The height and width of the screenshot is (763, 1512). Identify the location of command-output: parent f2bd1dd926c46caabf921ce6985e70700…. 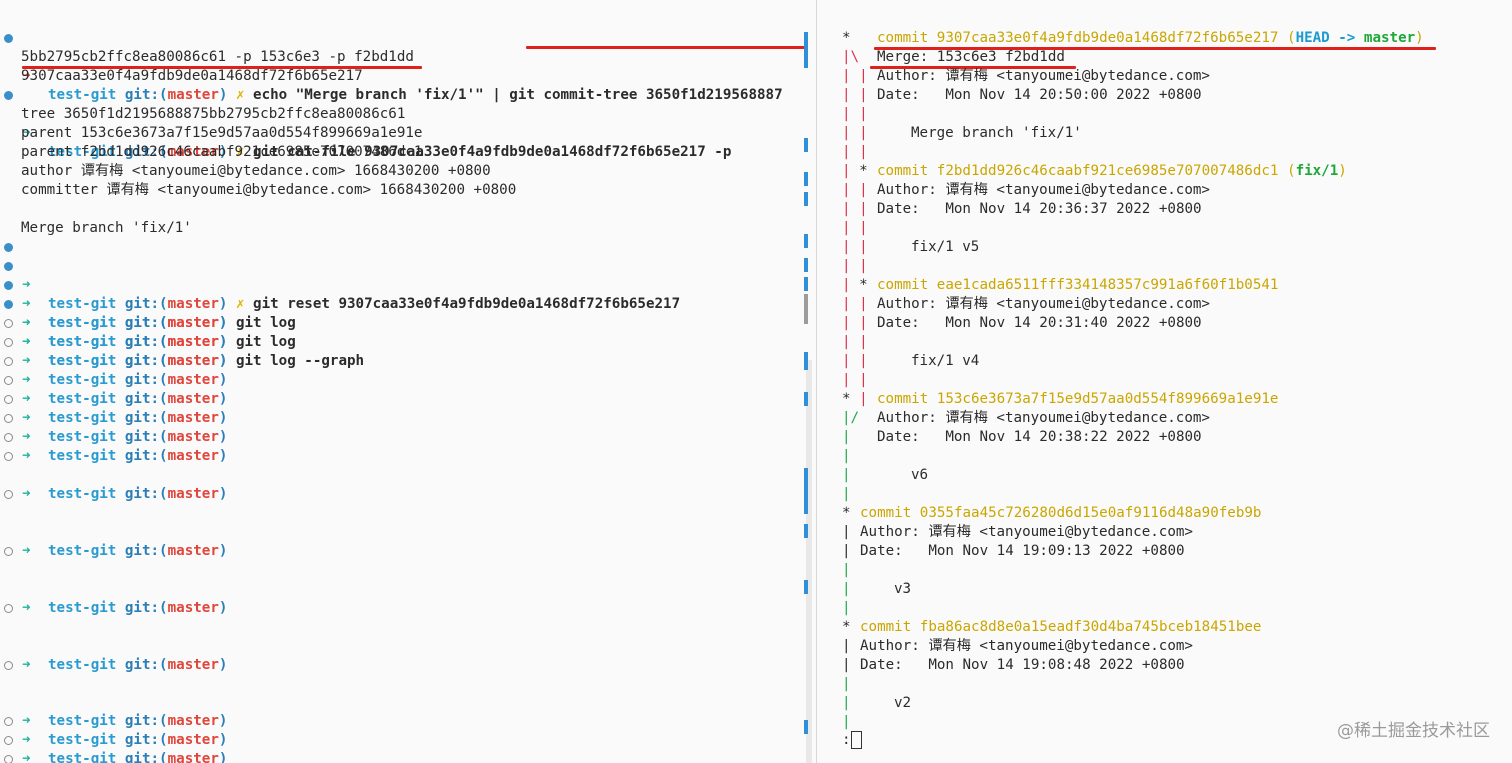
(222, 152).